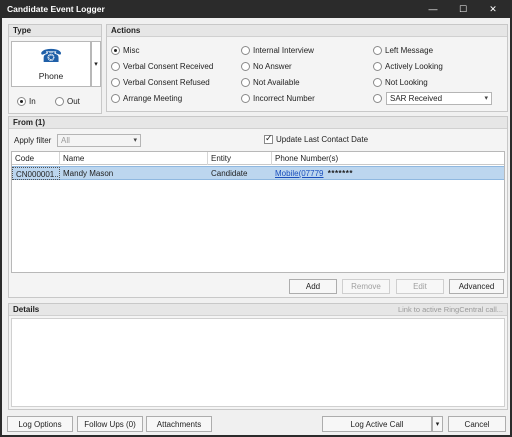 The width and height of the screenshot is (512, 437). What do you see at coordinates (96, 64) in the screenshot?
I see `type-dropdown-arrow: ▾` at bounding box center [96, 64].